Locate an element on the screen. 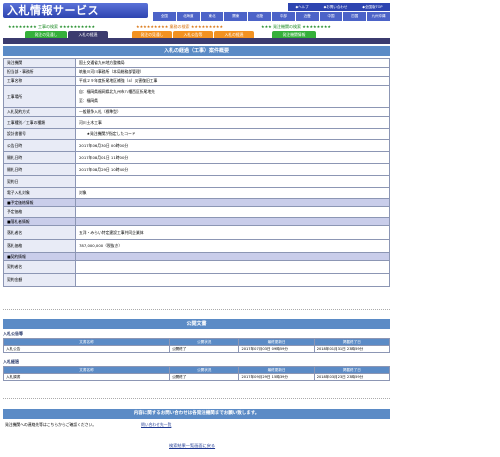  header-band is located at coordinates (196, 41).